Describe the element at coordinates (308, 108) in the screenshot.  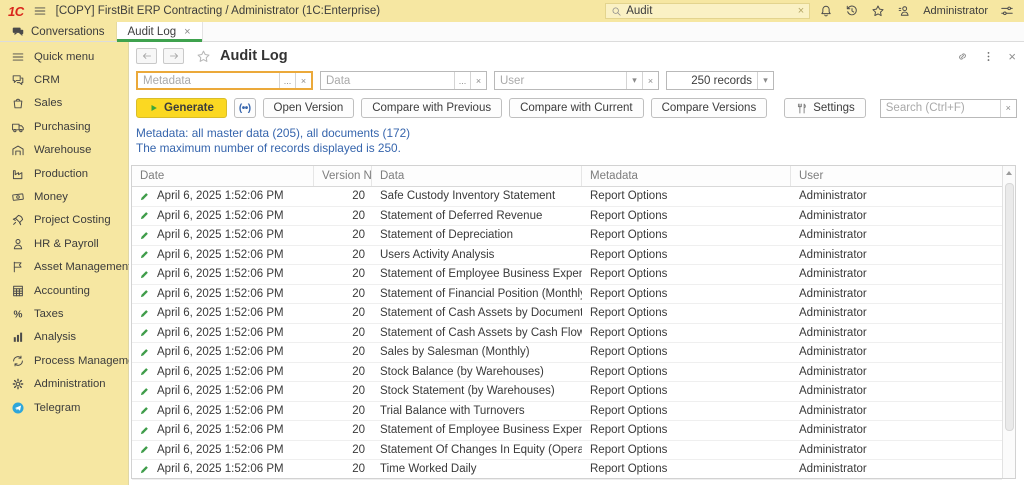
I see `open-version-button: Open Version` at that location.